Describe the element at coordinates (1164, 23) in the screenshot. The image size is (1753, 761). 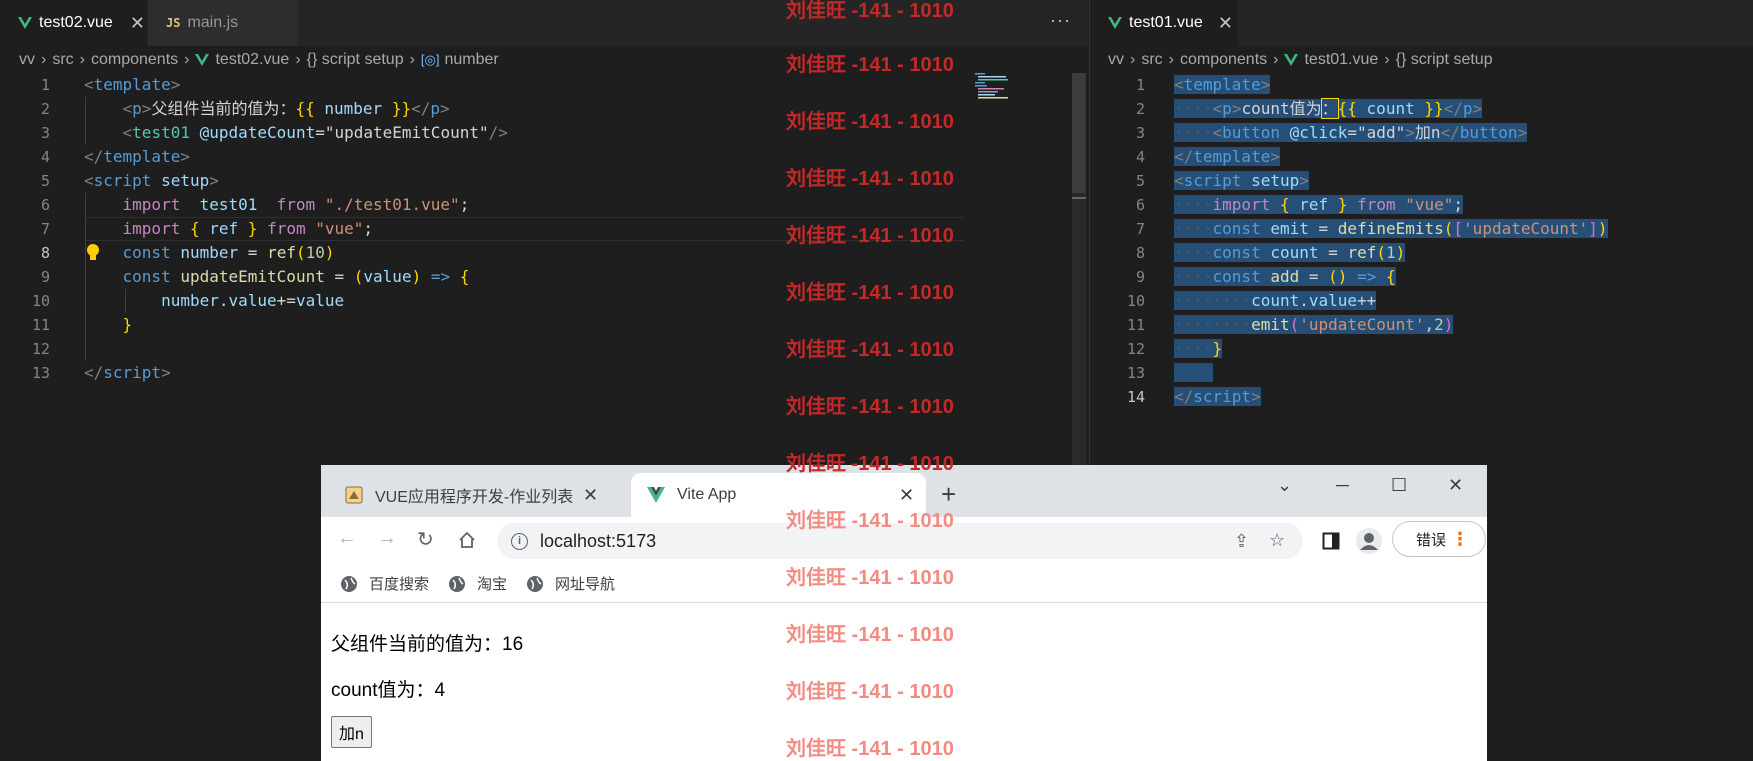
I see `tab-test01-vue: test01.vue ✕` at that location.